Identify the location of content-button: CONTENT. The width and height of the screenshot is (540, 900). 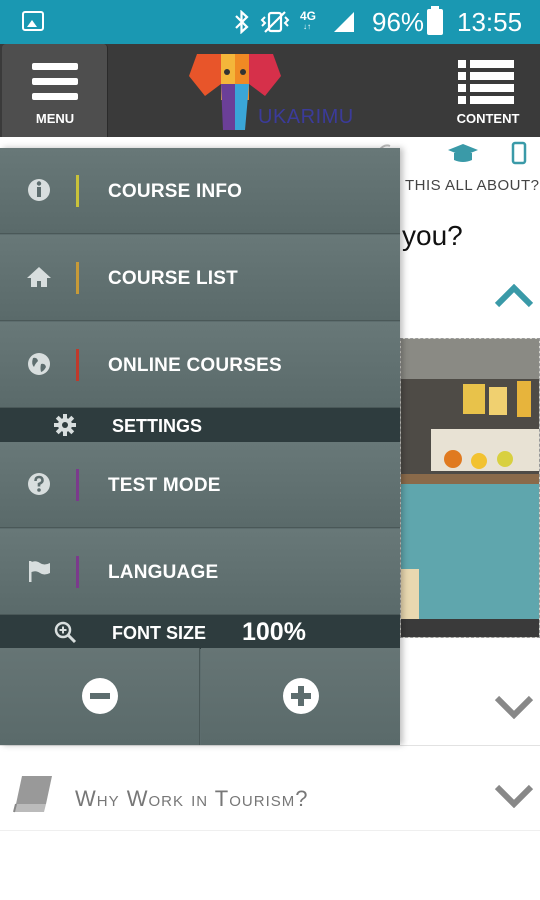
(490, 90).